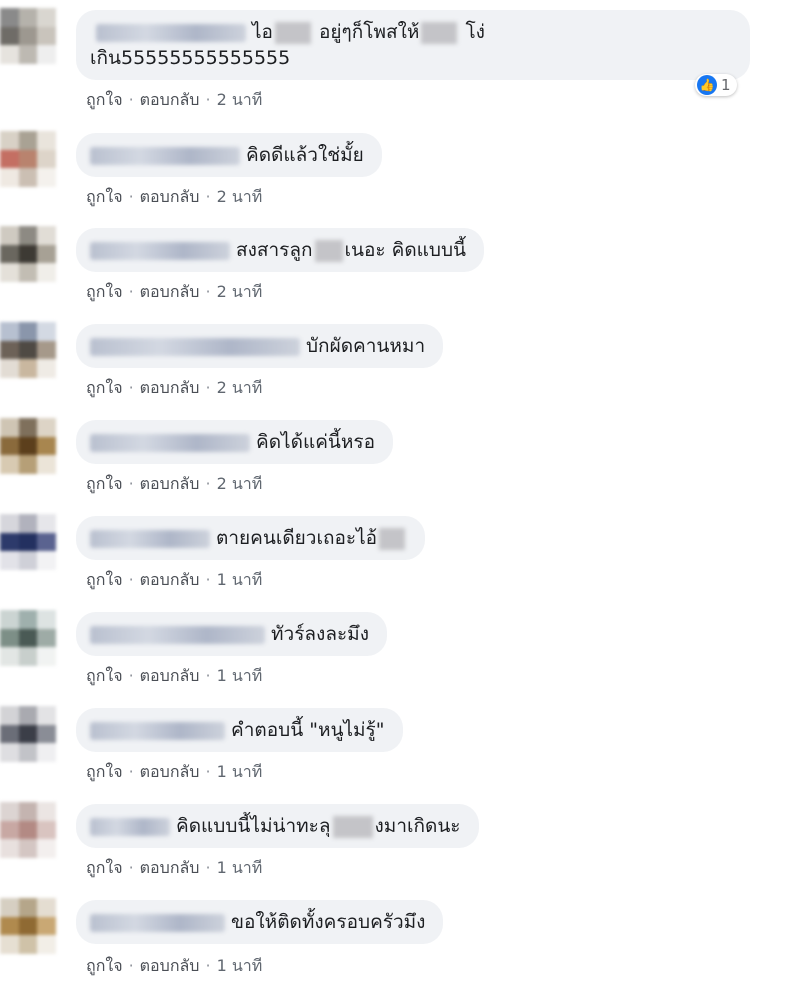 The height and width of the screenshot is (981, 800). Describe the element at coordinates (328, 922) in the screenshot. I see `comment-text: ขอให้ติดทั้งครอบครัวมึง` at that location.